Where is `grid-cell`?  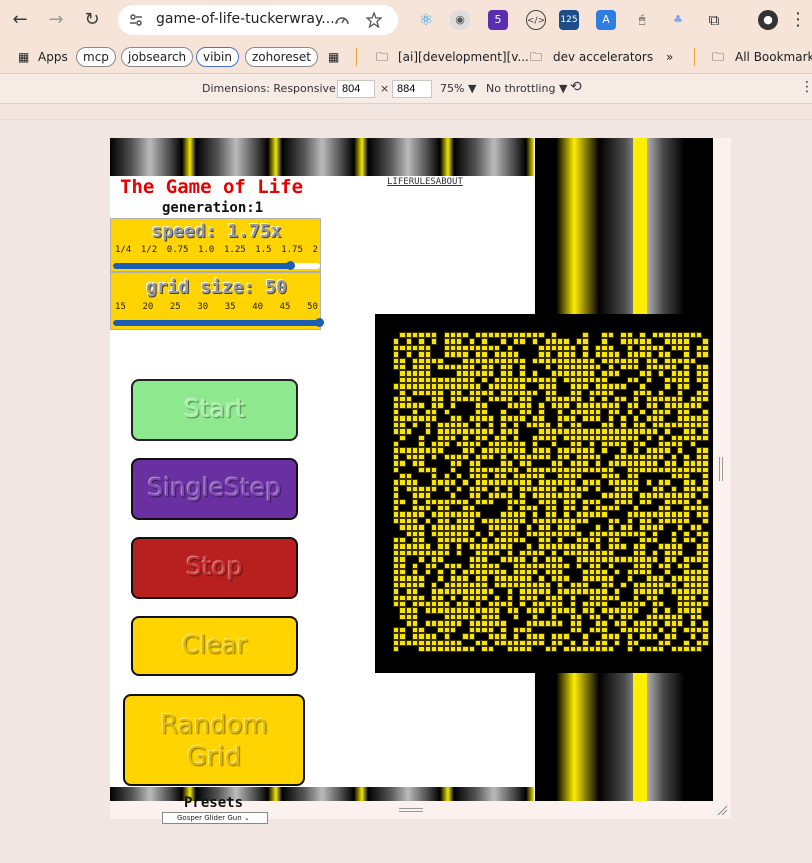
grid-cell is located at coordinates (705, 649).